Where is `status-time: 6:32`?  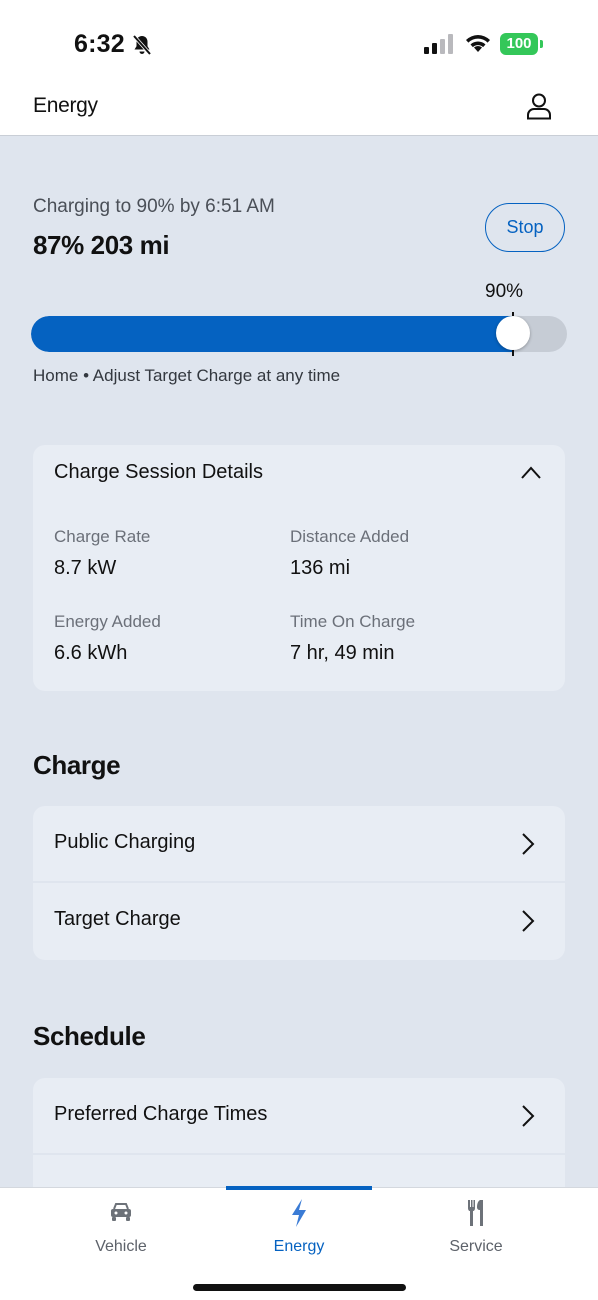 status-time: 6:32 is located at coordinates (99, 44).